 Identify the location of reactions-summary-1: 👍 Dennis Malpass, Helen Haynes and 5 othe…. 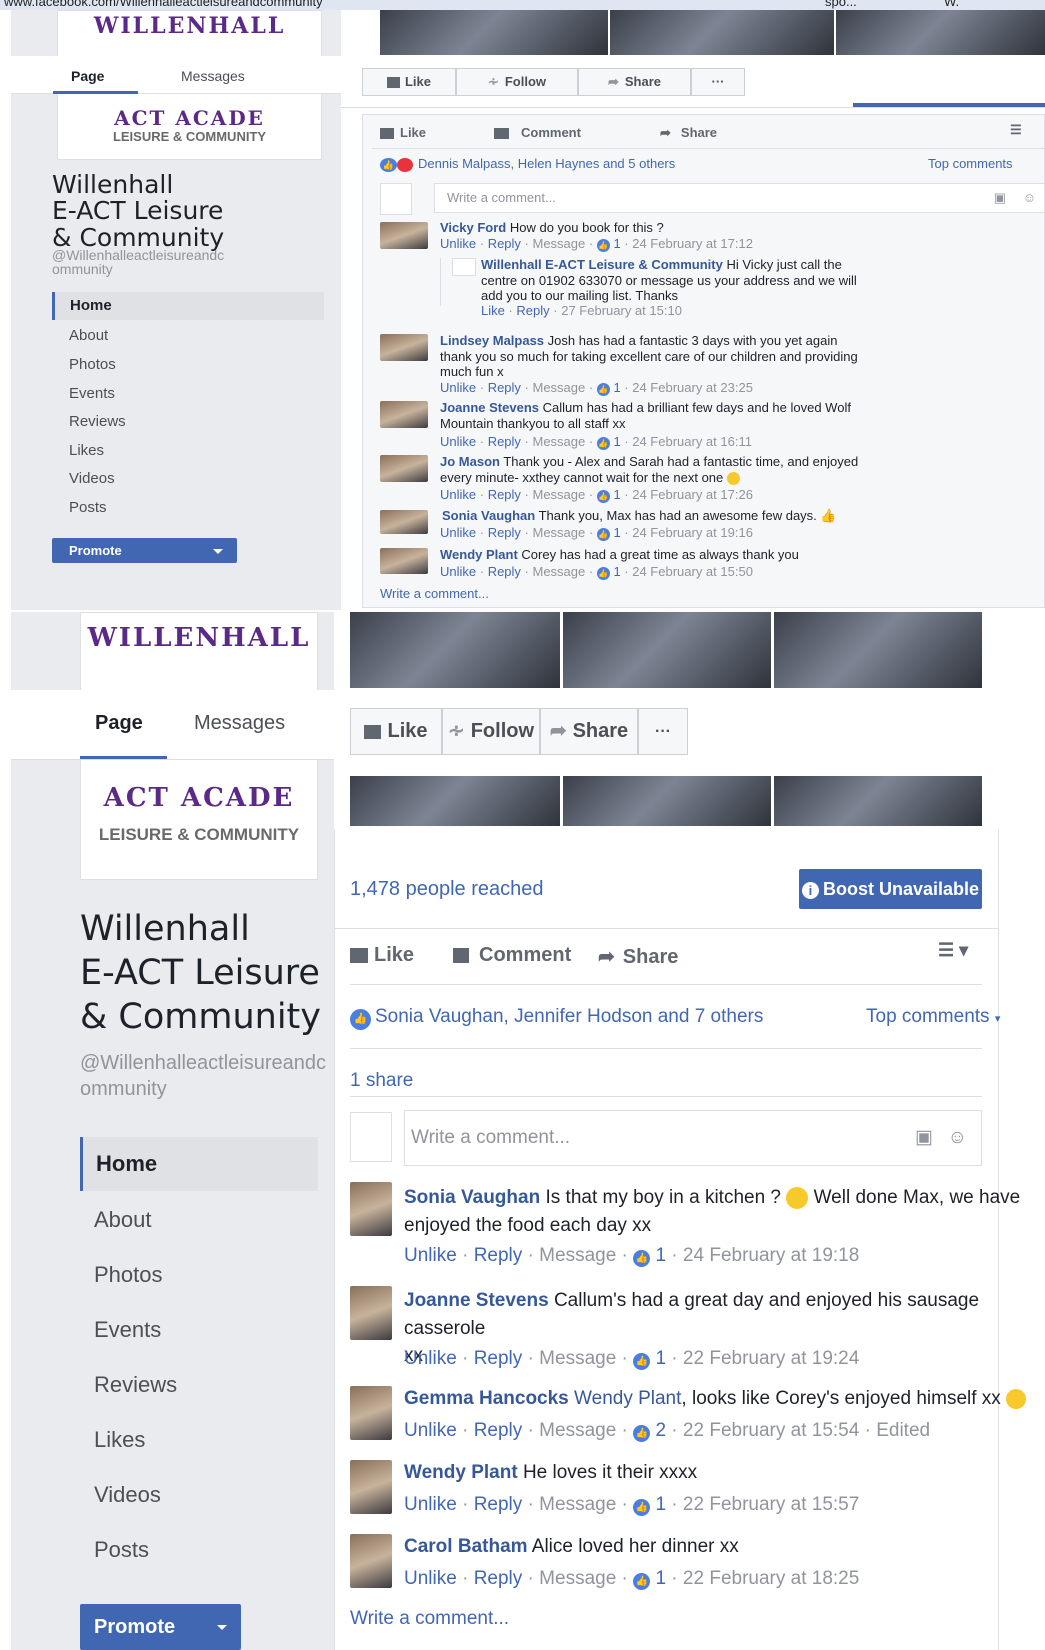
(527, 164).